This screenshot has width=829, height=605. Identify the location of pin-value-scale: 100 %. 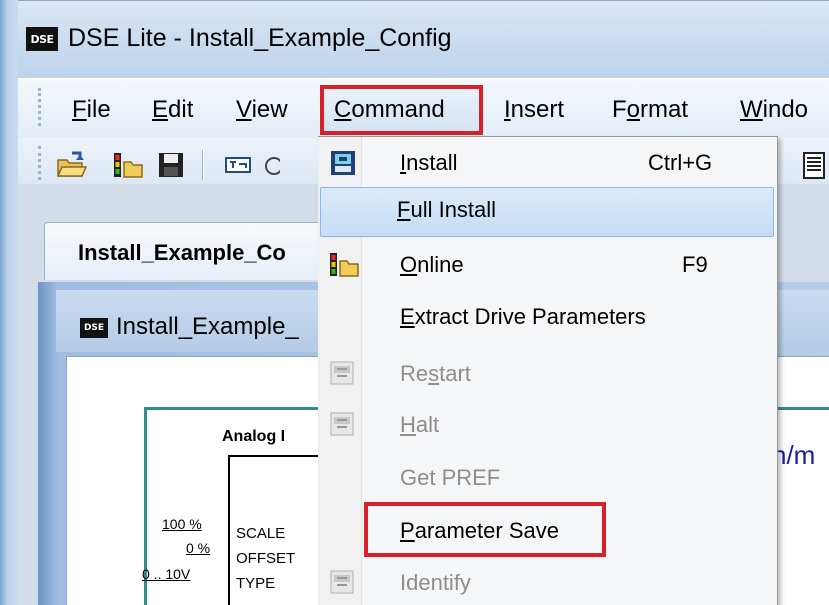
(182, 524).